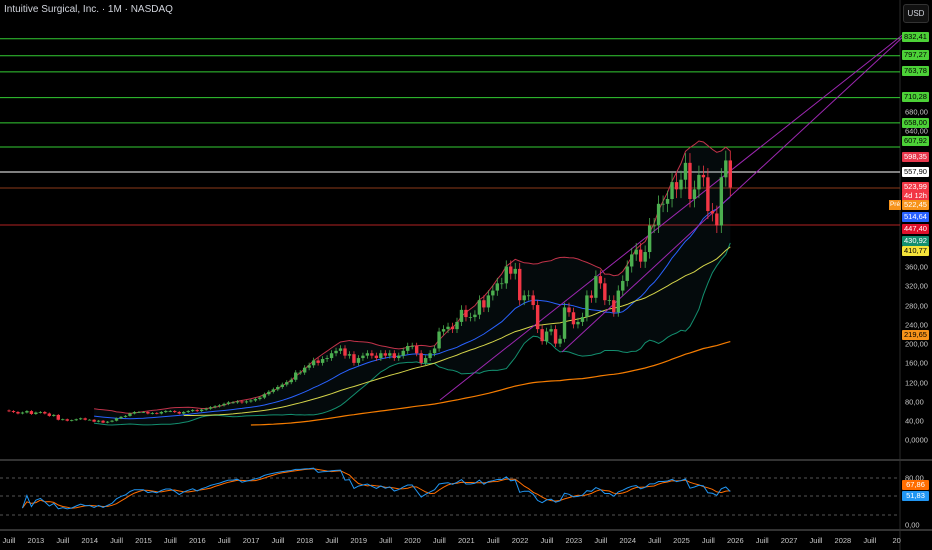  I want to click on price-badge: 832,41, so click(915, 37).